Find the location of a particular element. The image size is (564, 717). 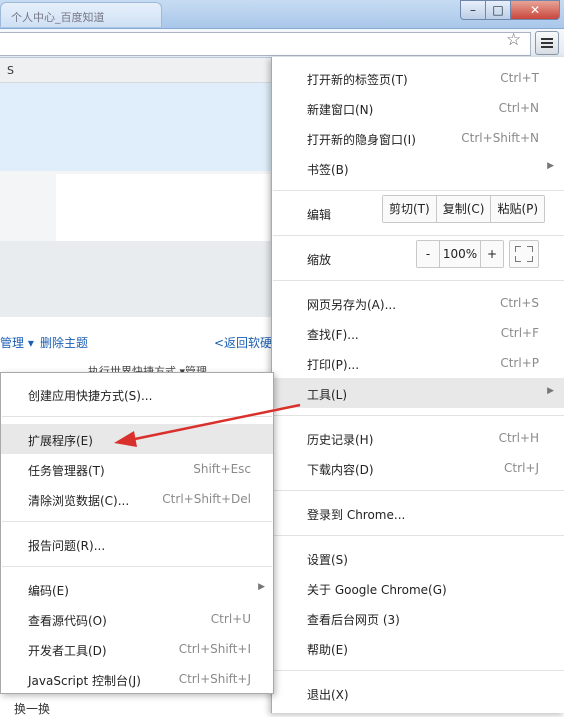

menu-item-background-pages: 查看后台网页 (3) is located at coordinates (418, 618).